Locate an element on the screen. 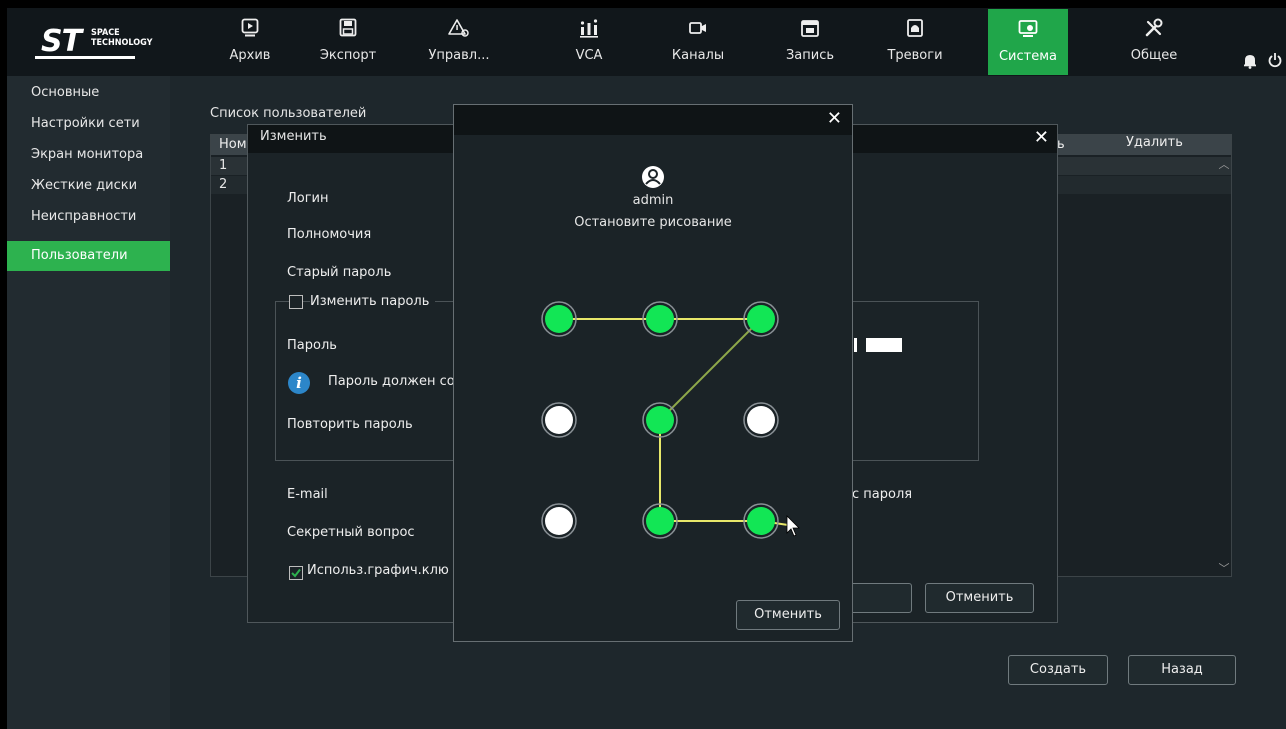 The height and width of the screenshot is (729, 1286). info-icon: i is located at coordinates (299, 383).